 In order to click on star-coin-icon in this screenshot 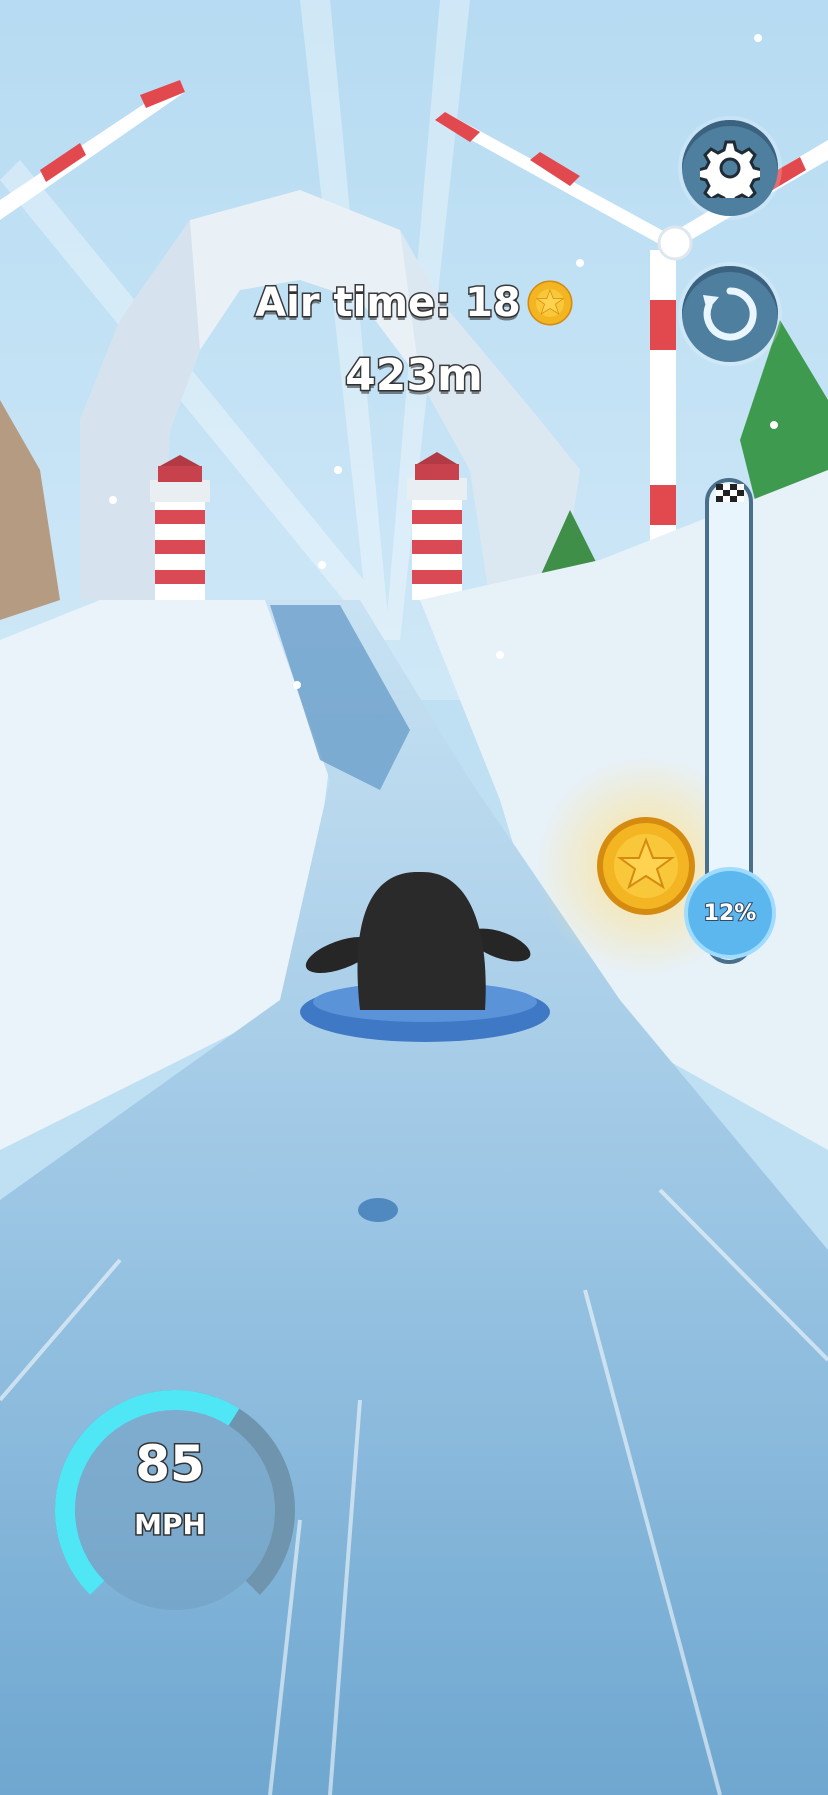, I will do `click(550, 303)`.